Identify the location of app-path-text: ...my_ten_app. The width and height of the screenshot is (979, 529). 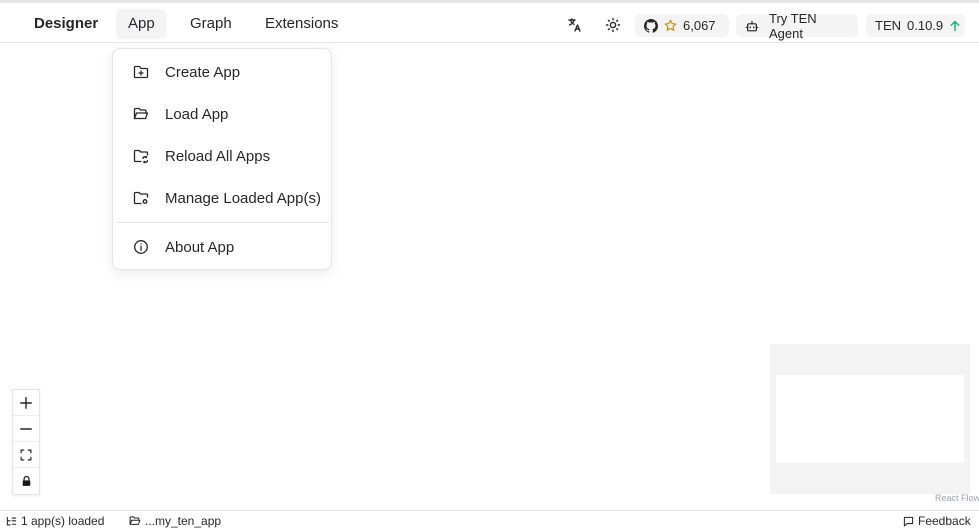
(183, 521).